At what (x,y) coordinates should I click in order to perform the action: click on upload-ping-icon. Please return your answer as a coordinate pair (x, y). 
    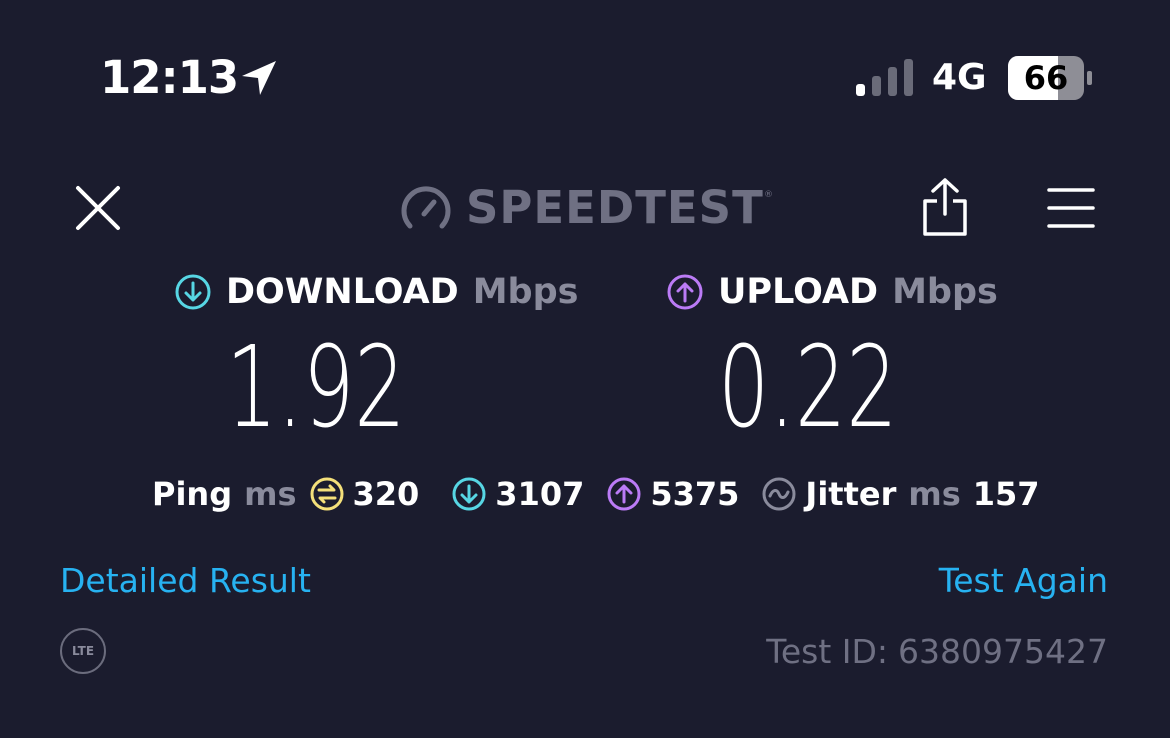
    Looking at the image, I should click on (624, 494).